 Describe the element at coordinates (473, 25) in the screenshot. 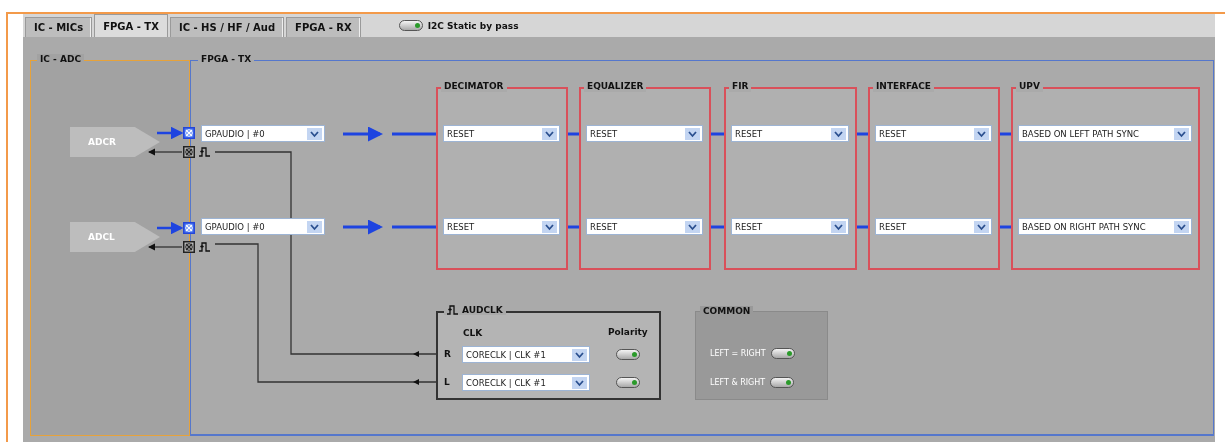

I see `toggle-label: I2C Static by pass` at that location.